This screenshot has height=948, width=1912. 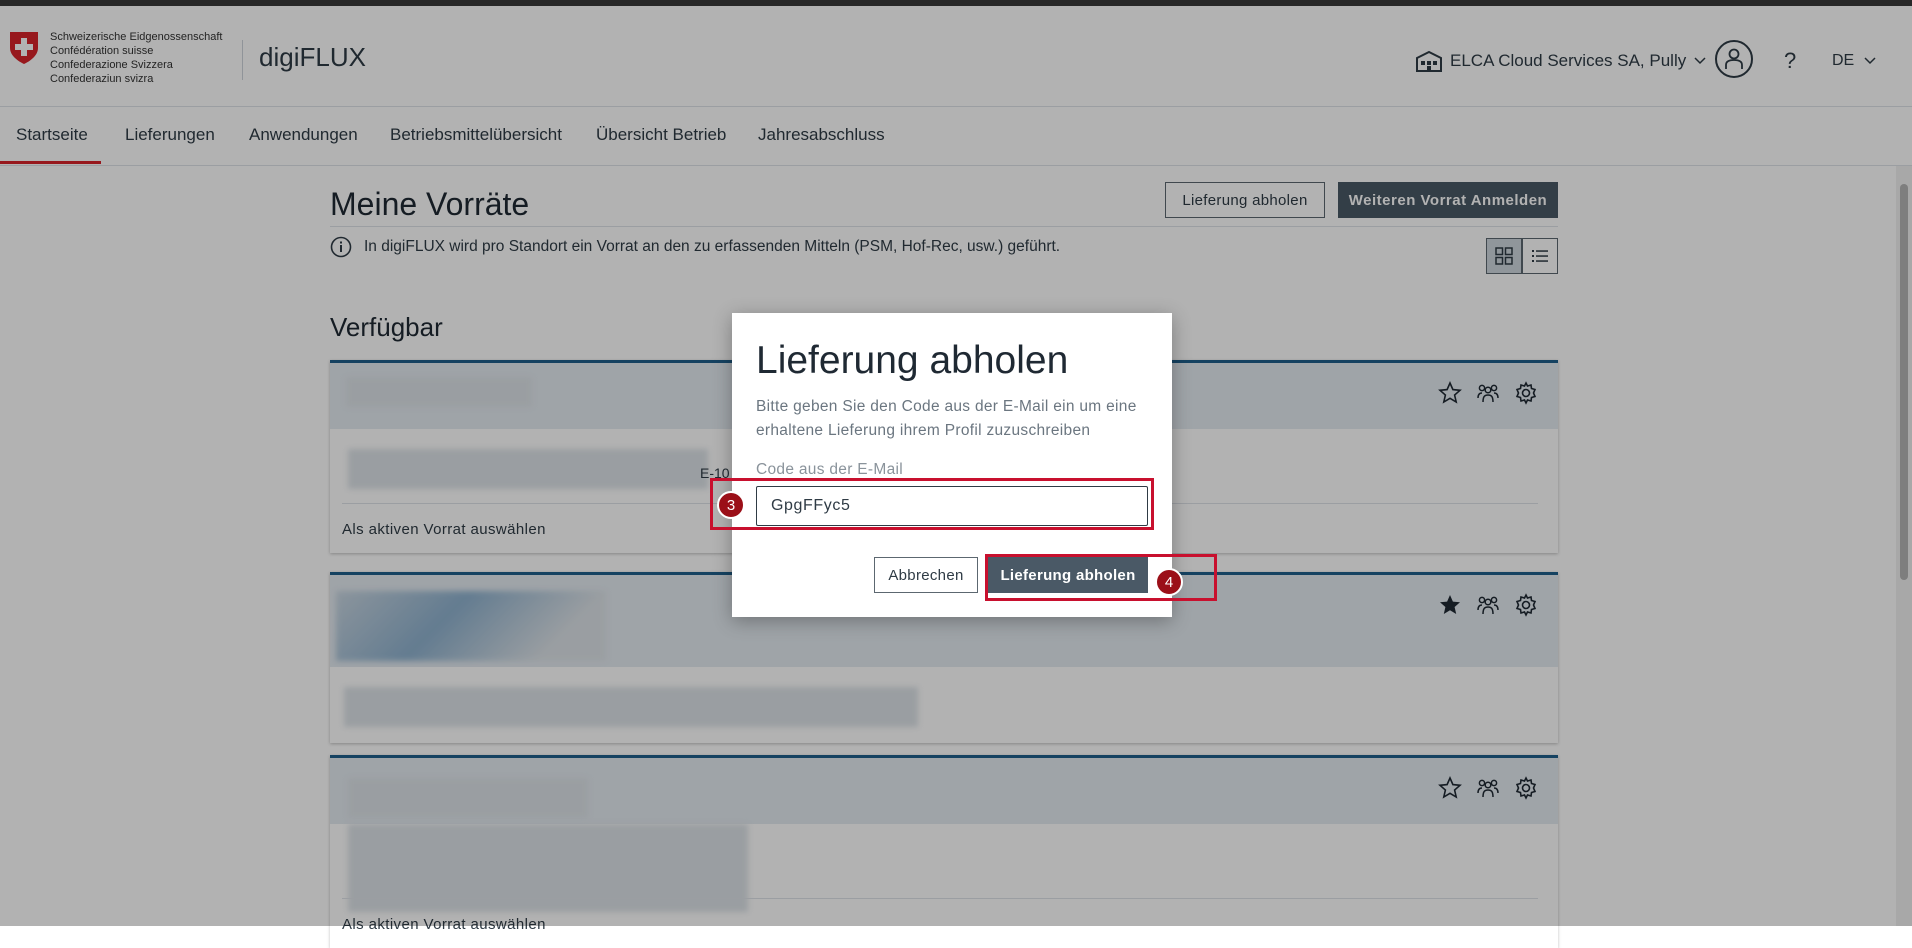 What do you see at coordinates (1169, 582) in the screenshot?
I see `annotation-badge-4: 4` at bounding box center [1169, 582].